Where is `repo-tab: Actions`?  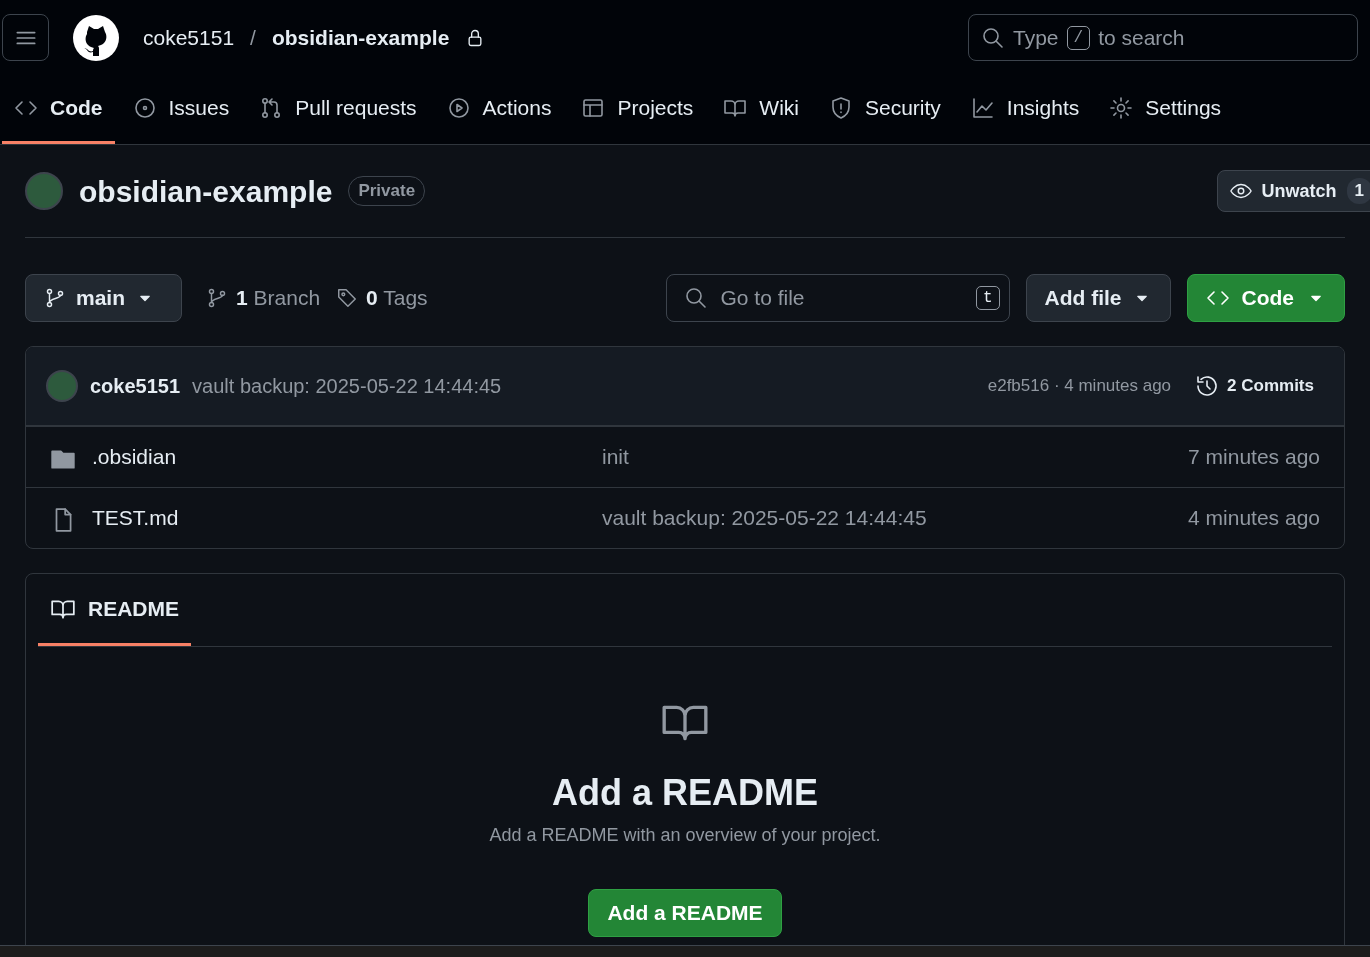 repo-tab: Actions is located at coordinates (499, 109).